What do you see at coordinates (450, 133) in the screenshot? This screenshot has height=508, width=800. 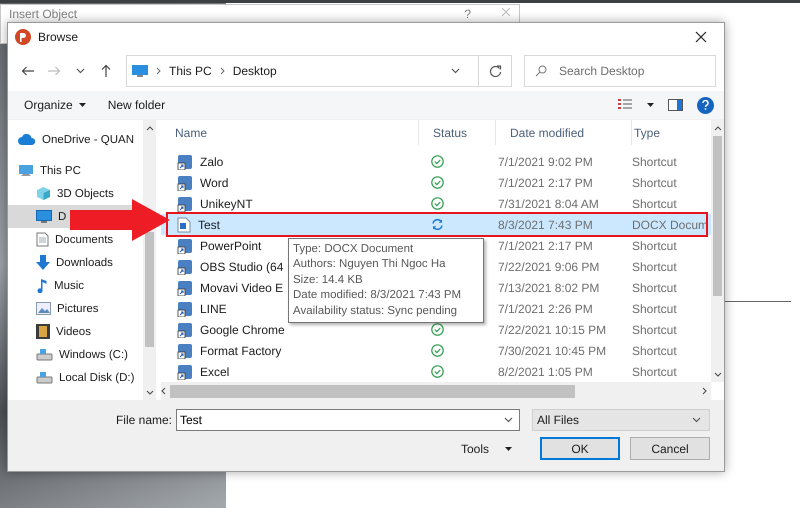 I see `column-header: Status` at bounding box center [450, 133].